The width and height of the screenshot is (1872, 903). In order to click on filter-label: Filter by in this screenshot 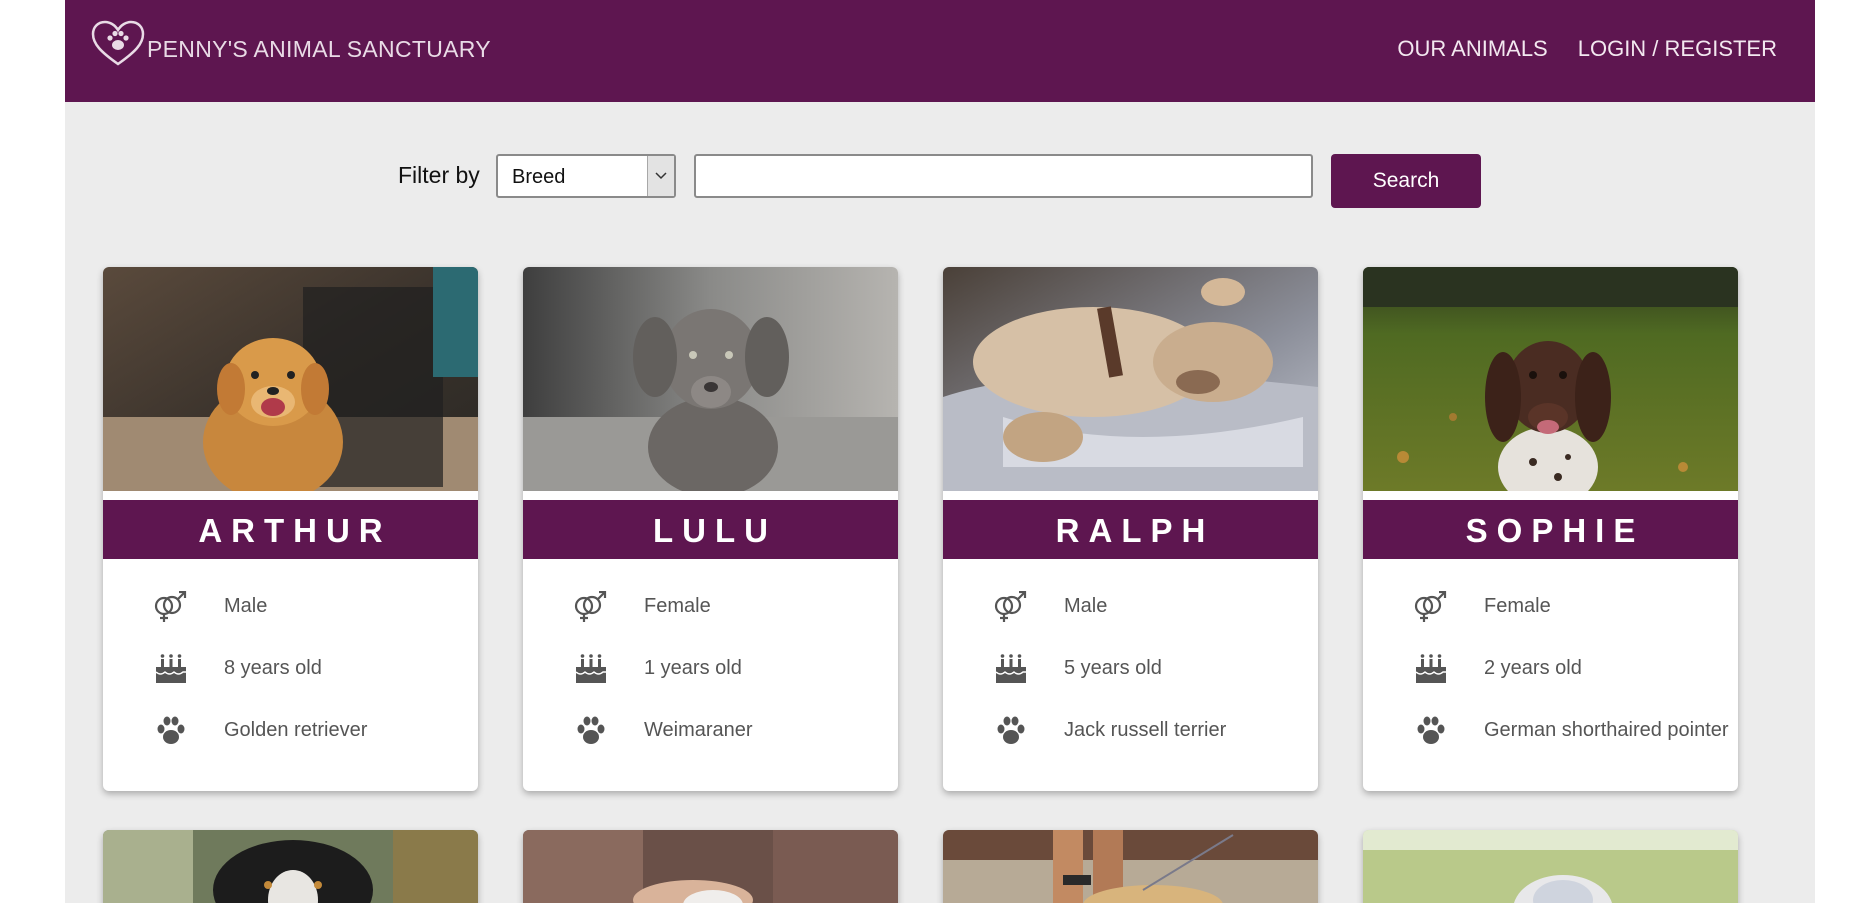, I will do `click(439, 175)`.